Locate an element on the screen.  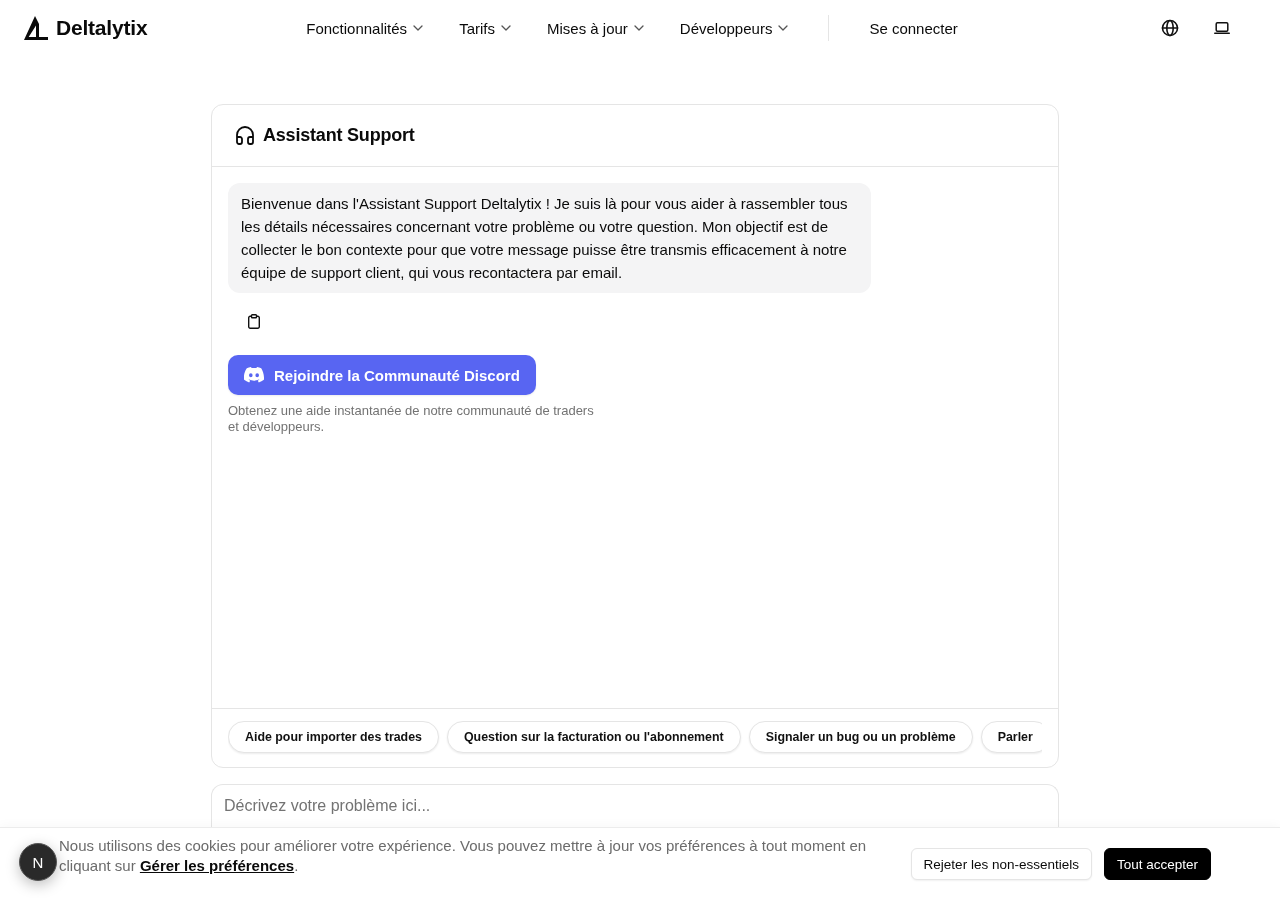
nav-menu-button: Développeurs is located at coordinates (734, 28).